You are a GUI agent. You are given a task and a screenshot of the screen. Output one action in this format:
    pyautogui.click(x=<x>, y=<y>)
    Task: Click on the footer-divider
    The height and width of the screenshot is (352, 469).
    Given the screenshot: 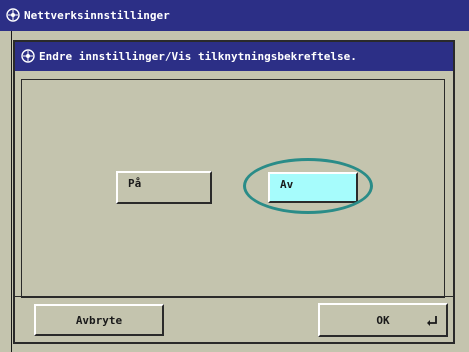 What is the action you would take?
    pyautogui.click(x=234, y=296)
    